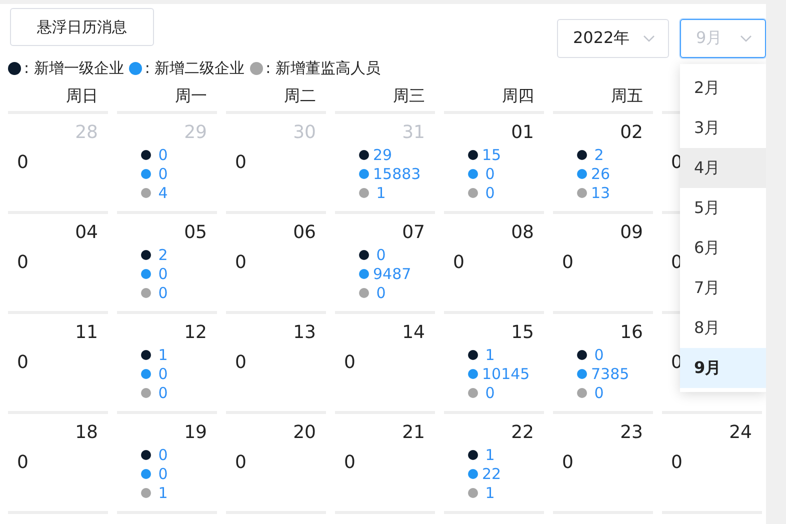  Describe the element at coordinates (600, 173) in the screenshot. I see `stat-value: 26` at that location.